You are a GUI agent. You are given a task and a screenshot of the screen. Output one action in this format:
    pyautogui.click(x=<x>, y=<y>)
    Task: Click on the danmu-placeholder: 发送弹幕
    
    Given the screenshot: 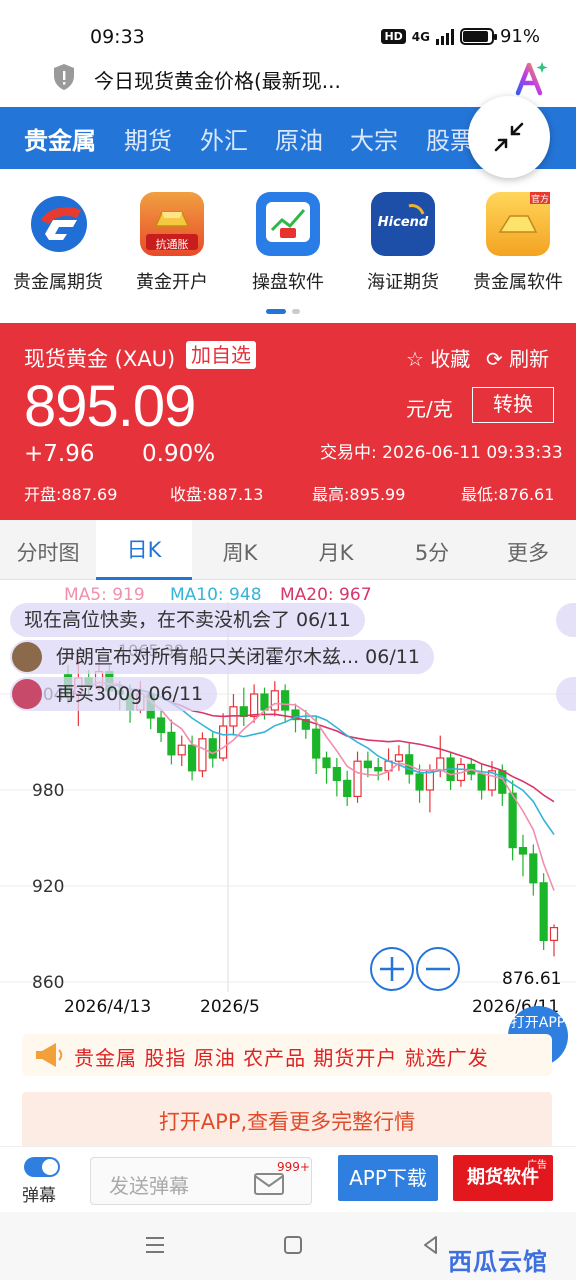 What is the action you would take?
    pyautogui.click(x=149, y=1186)
    